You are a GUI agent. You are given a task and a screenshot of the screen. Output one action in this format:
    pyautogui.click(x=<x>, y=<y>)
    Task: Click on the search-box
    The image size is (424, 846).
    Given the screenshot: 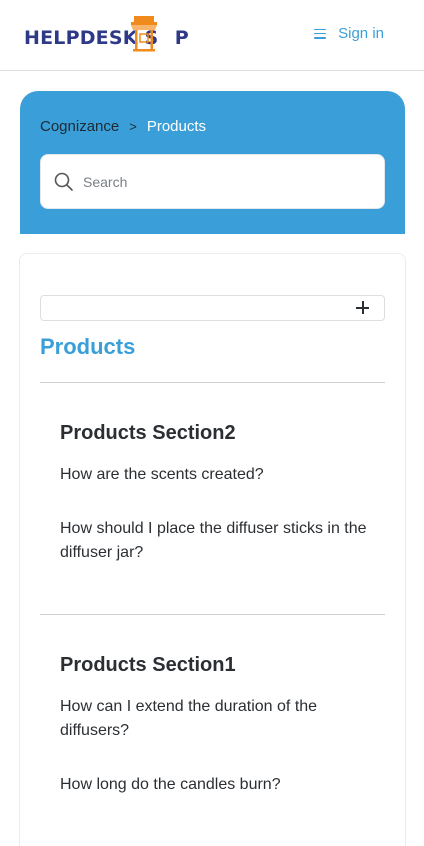 What is the action you would take?
    pyautogui.click(x=212, y=181)
    